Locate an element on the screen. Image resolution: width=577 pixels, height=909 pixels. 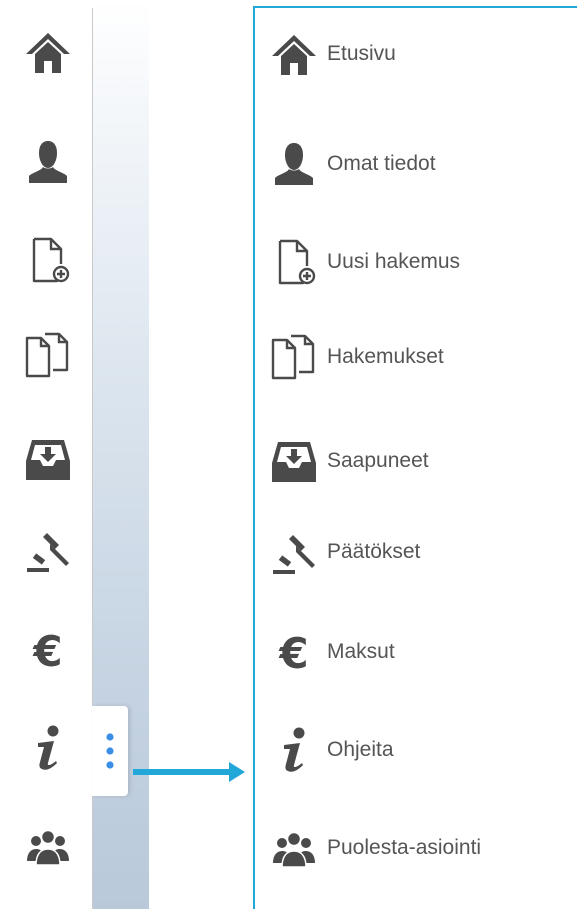
more-vertical-icon is located at coordinates (110, 751).